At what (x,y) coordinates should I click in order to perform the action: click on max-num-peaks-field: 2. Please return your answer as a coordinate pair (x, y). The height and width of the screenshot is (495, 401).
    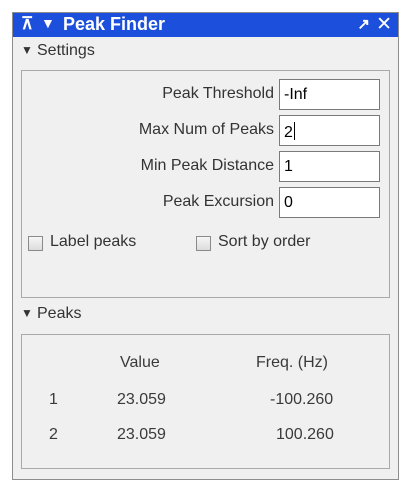
    Looking at the image, I should click on (329, 130).